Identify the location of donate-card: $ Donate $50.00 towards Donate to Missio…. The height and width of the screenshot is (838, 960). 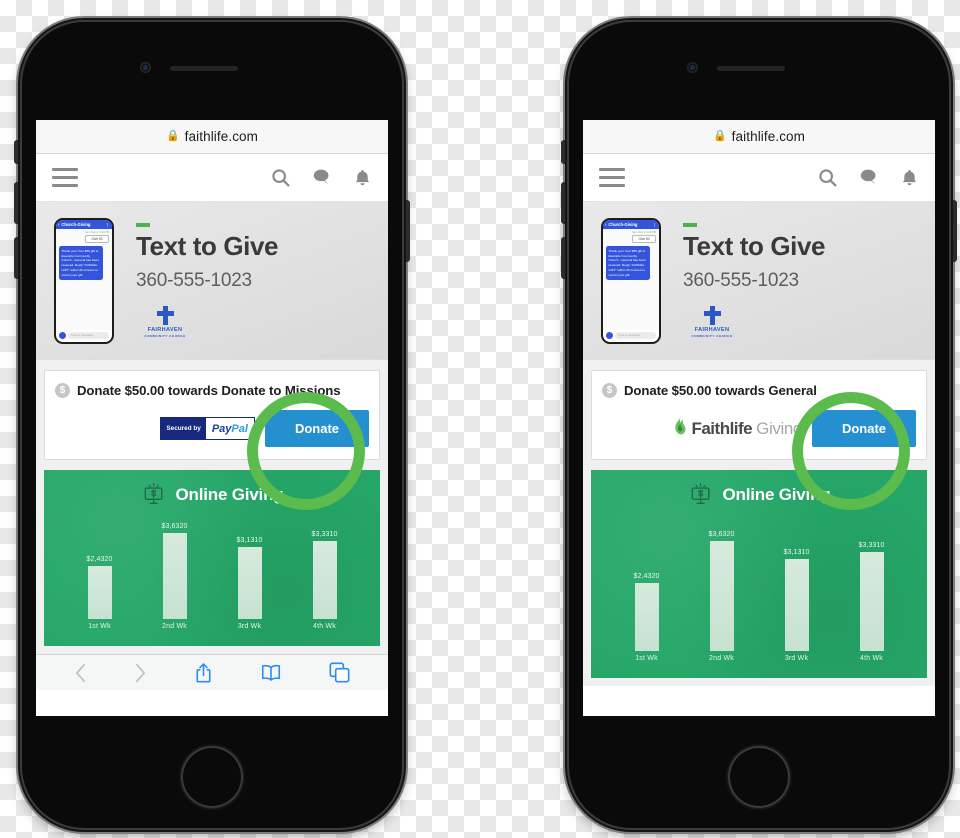
(212, 415).